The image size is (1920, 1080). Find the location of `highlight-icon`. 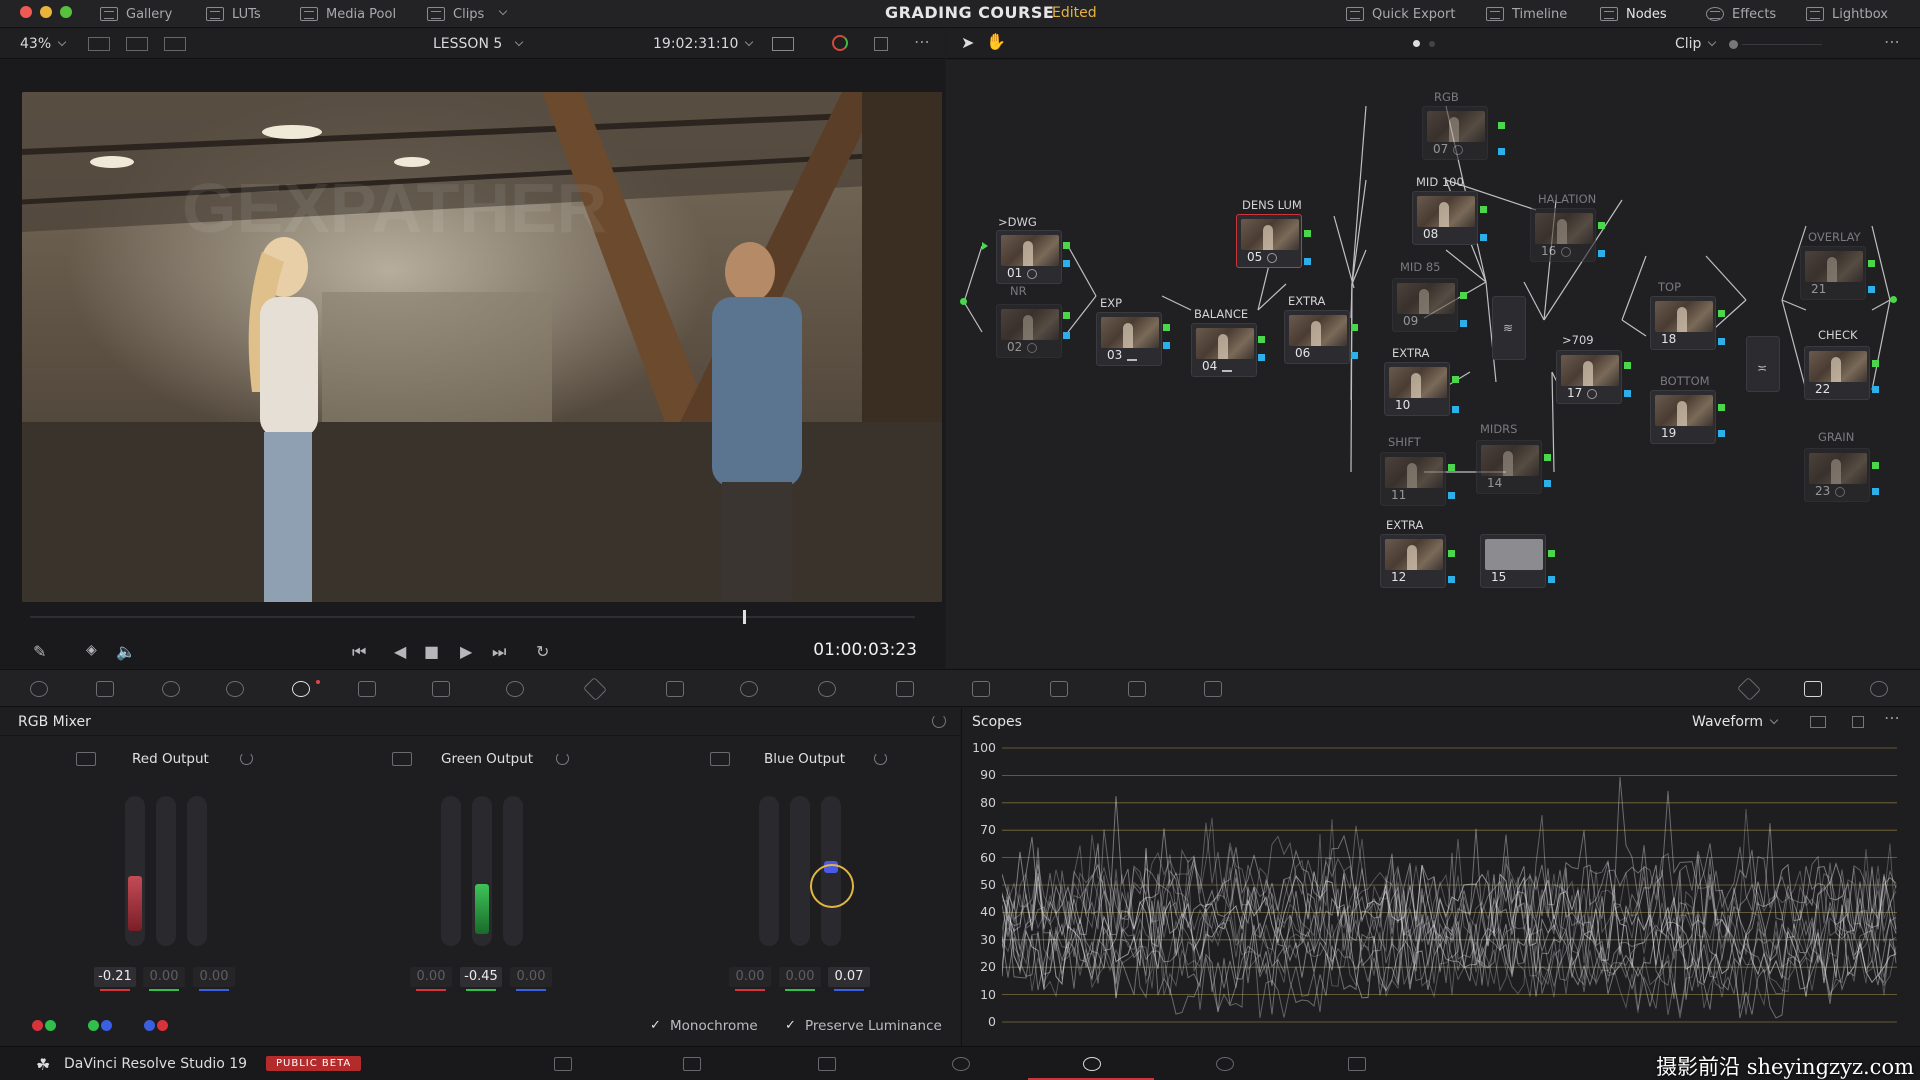

highlight-icon is located at coordinates (783, 44).